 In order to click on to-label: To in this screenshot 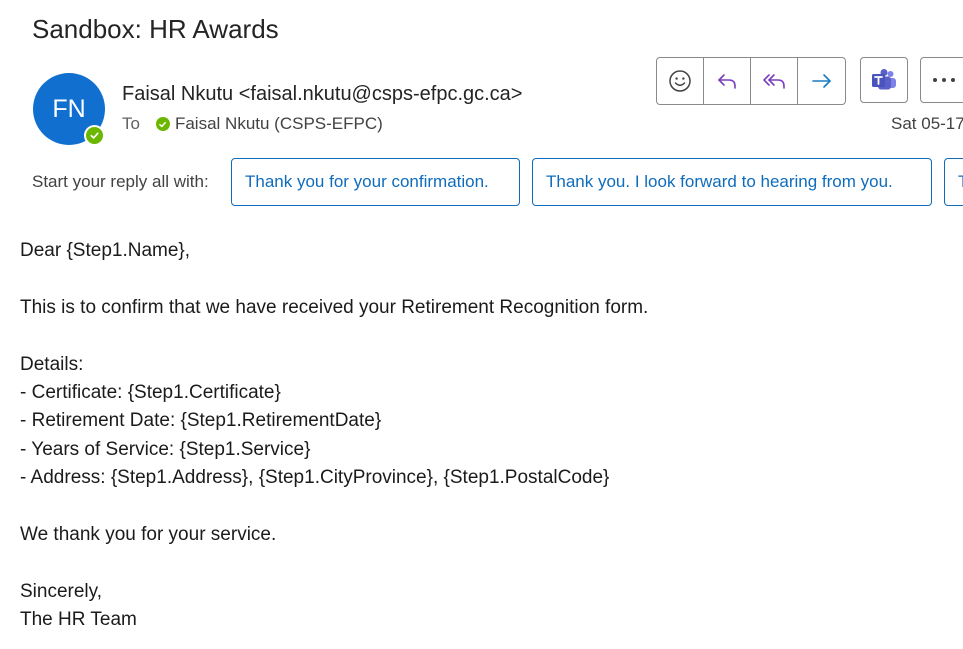, I will do `click(131, 123)`.